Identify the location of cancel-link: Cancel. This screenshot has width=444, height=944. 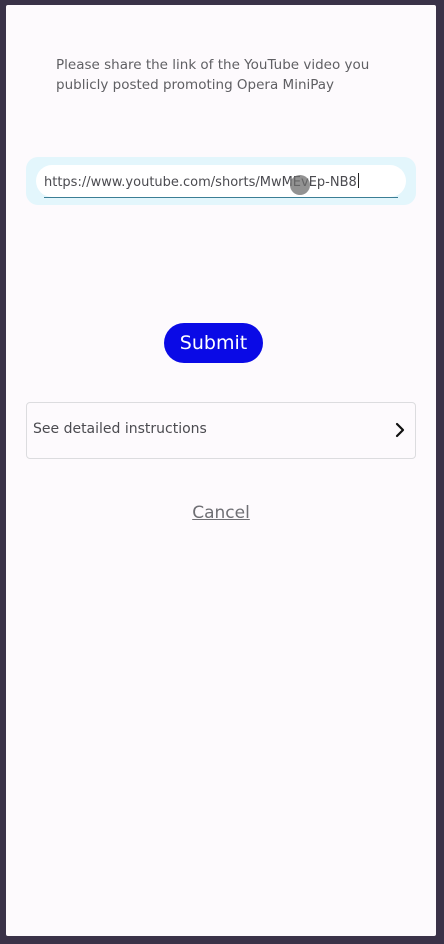
(221, 513).